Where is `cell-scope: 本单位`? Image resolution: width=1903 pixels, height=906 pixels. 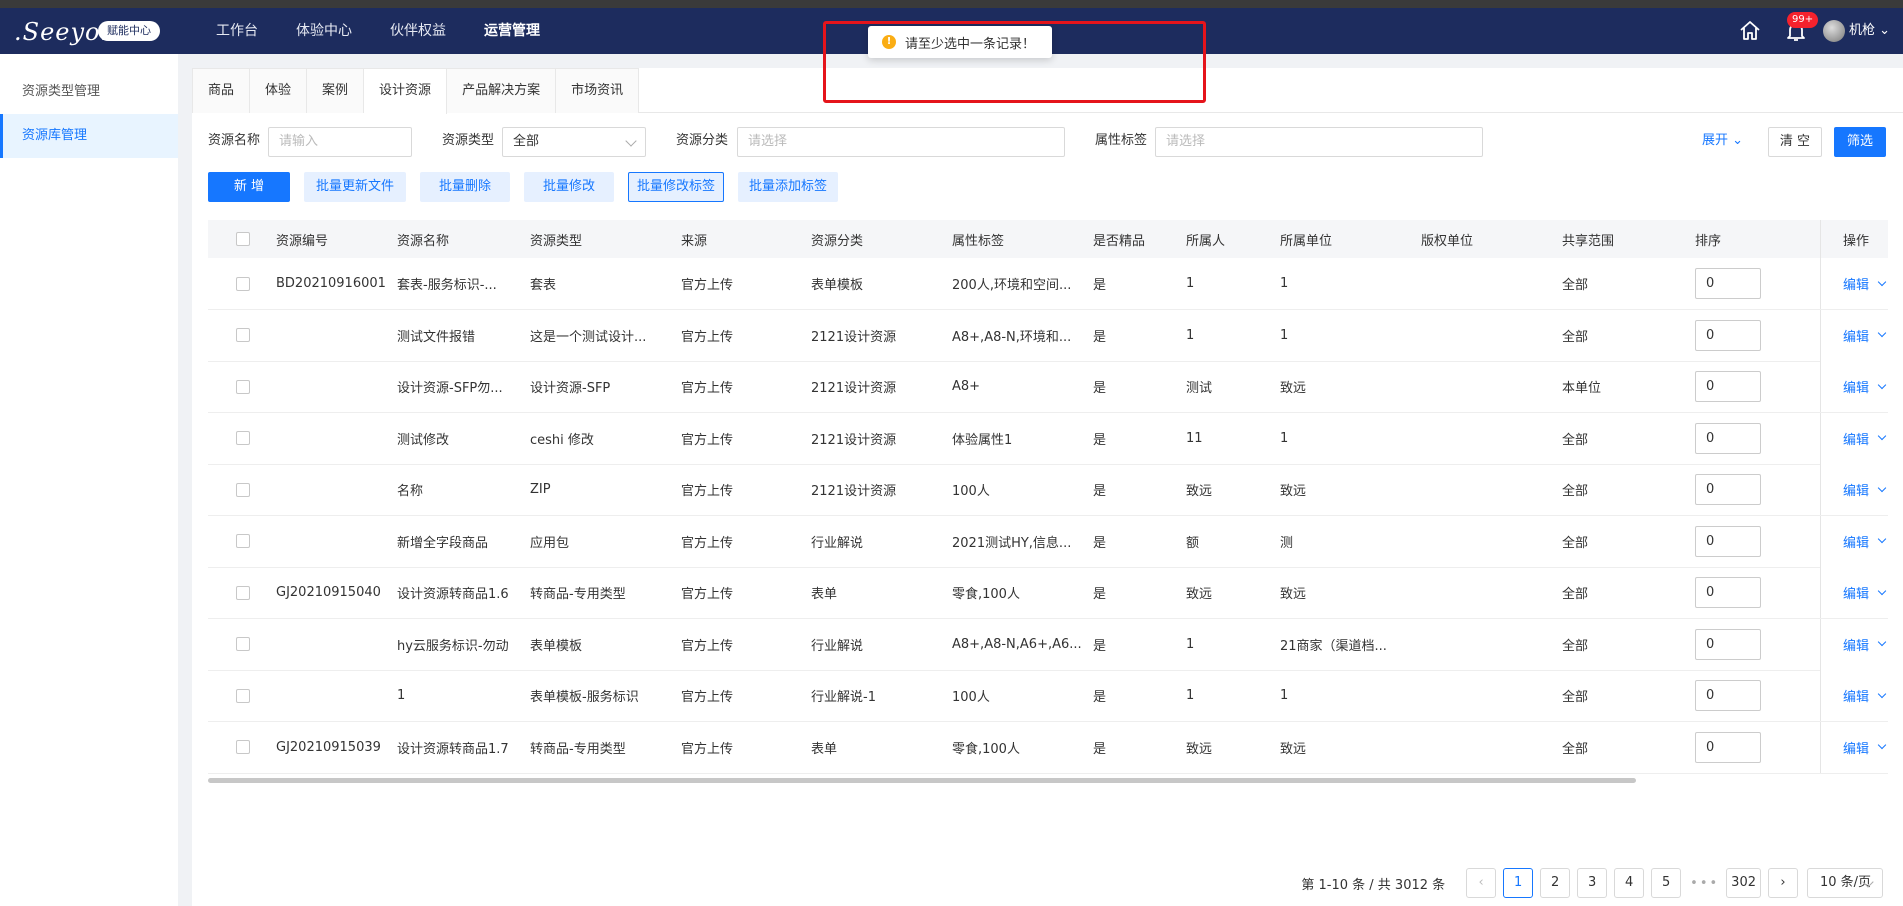 cell-scope: 本单位 is located at coordinates (1582, 388).